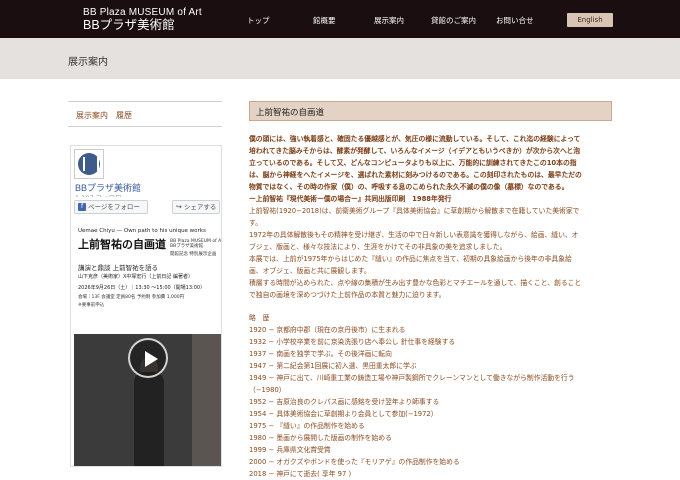 The image size is (680, 480). I want to click on bio-line: 画、オブジェ、版画と共に展観します。, so click(310, 271).